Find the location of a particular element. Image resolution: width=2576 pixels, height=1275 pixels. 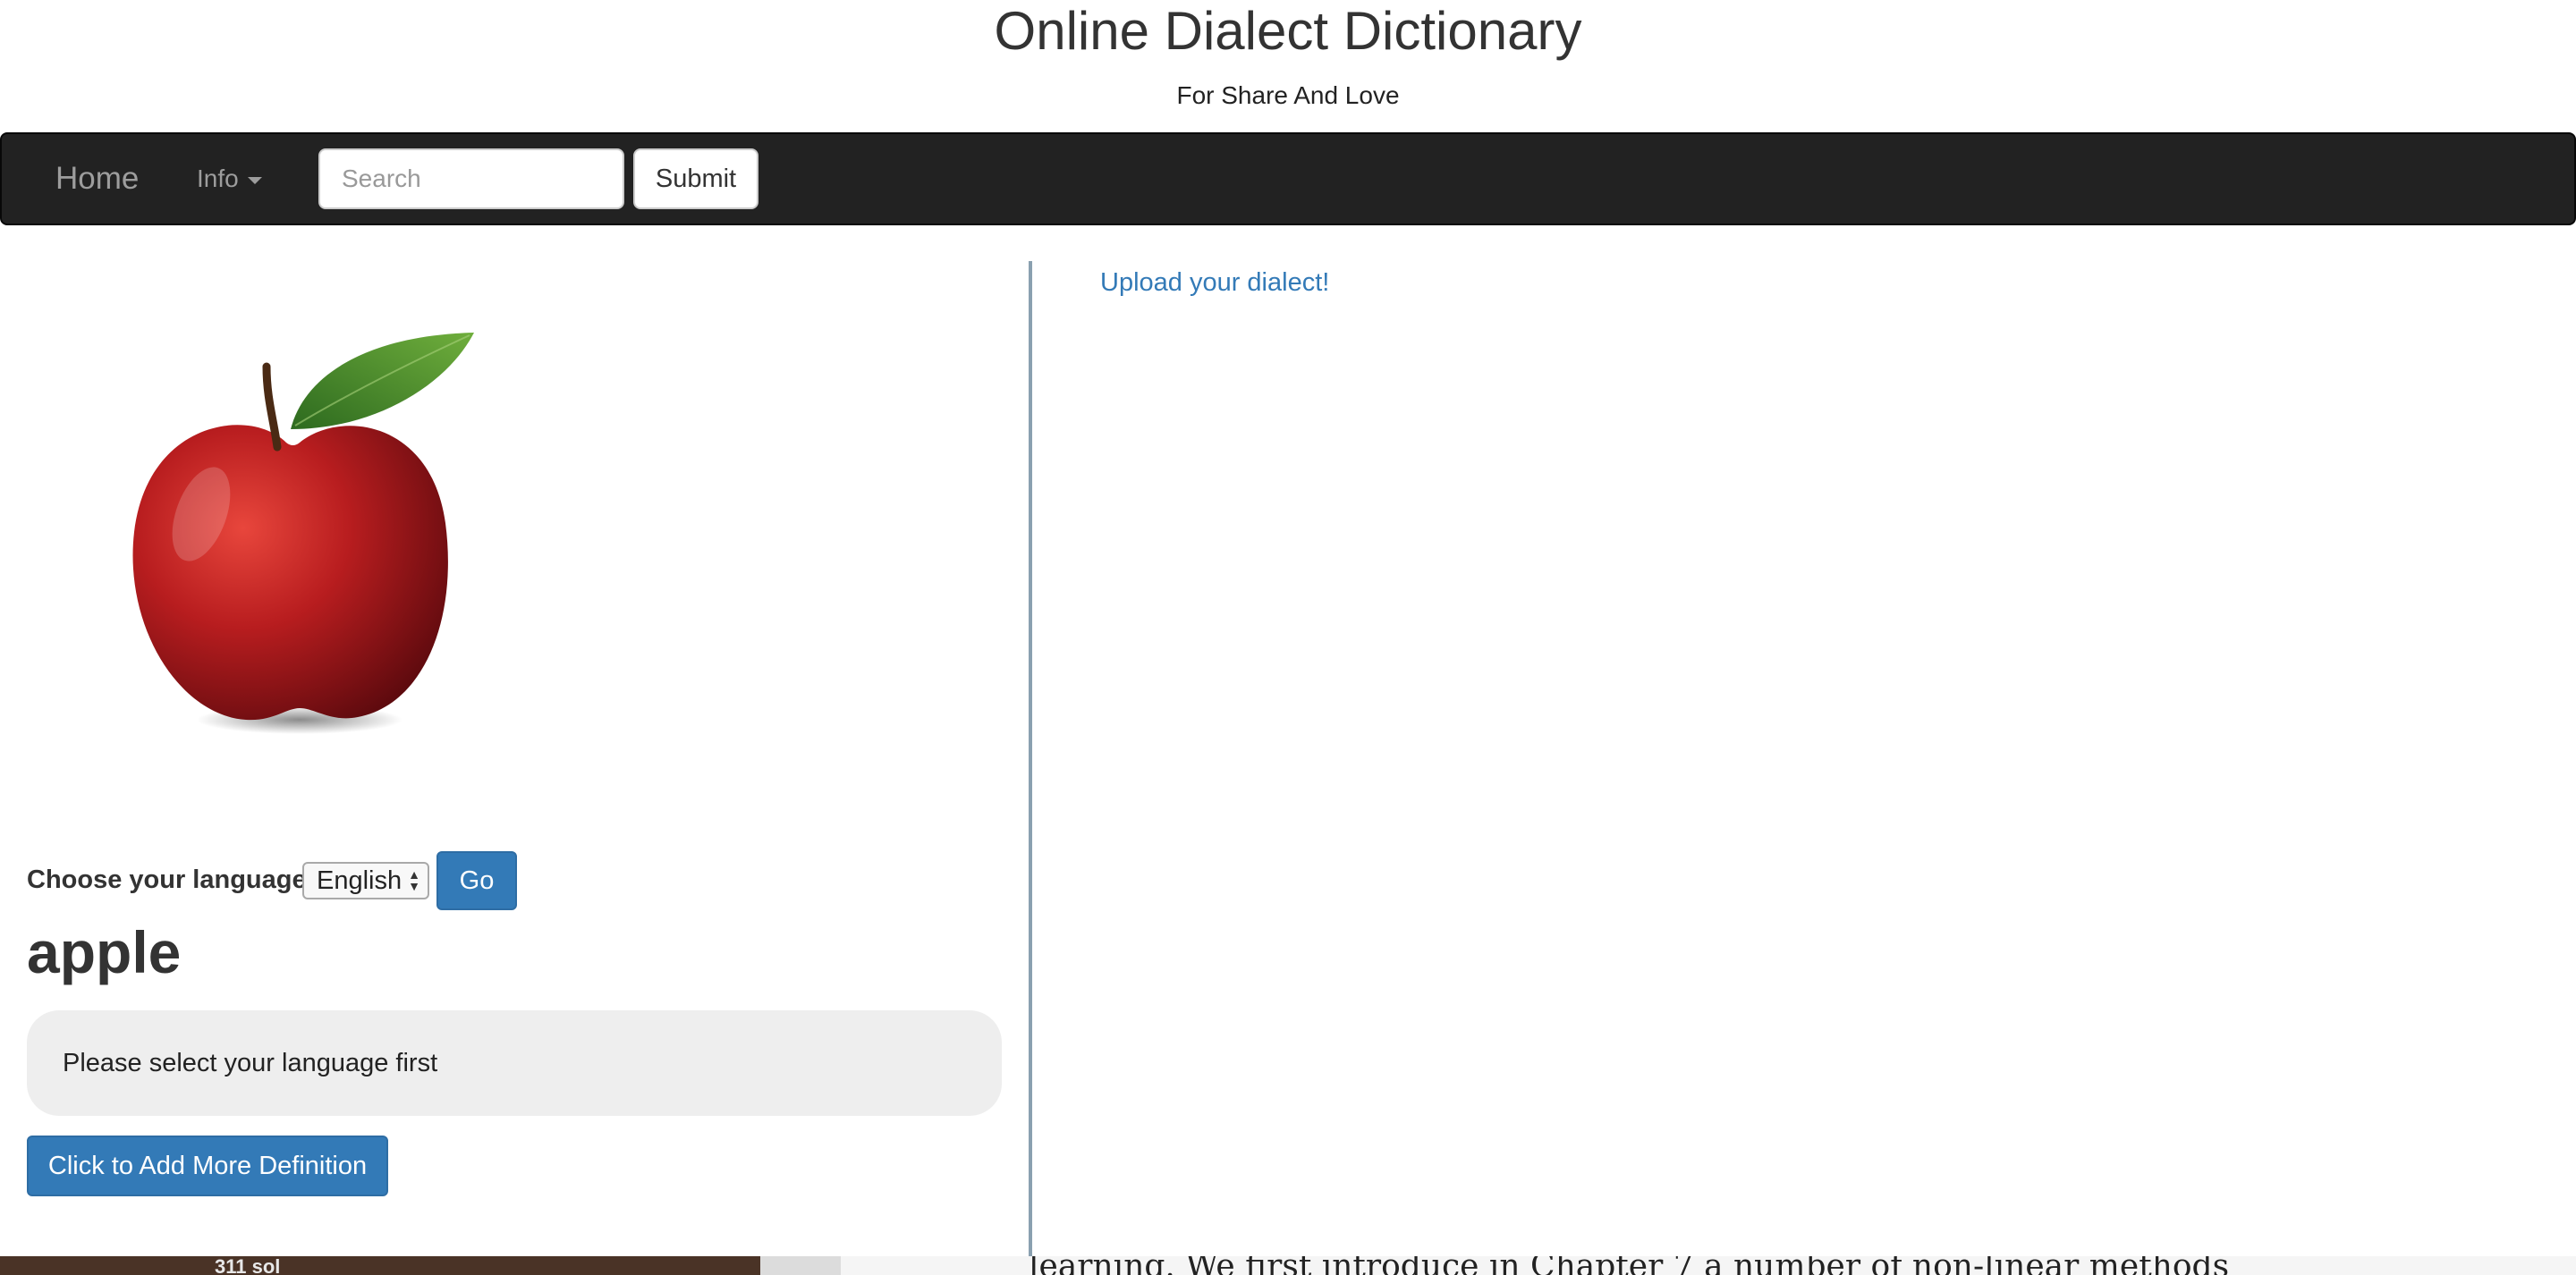

search-input is located at coordinates (471, 178).